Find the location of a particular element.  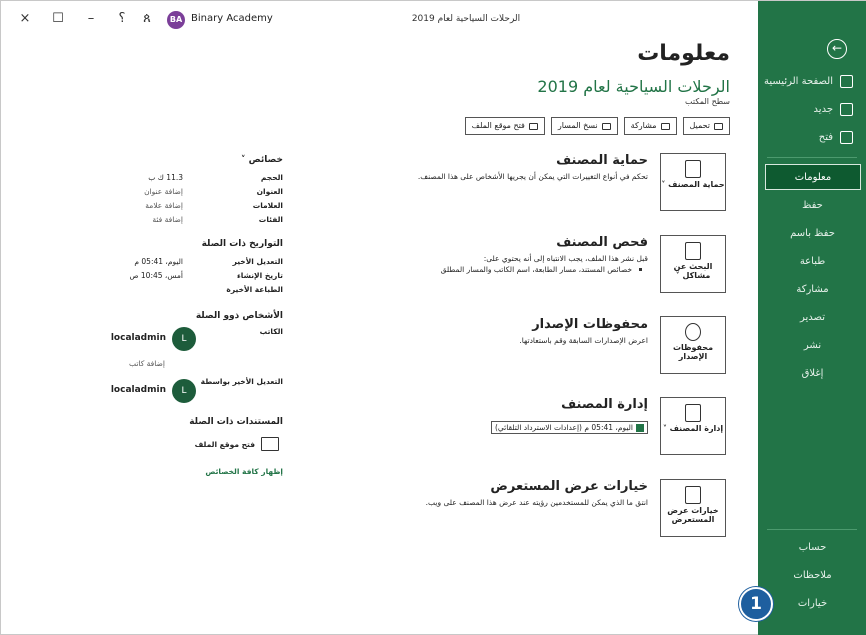

sidebar-item-export: تصدير is located at coordinates (812, 318).